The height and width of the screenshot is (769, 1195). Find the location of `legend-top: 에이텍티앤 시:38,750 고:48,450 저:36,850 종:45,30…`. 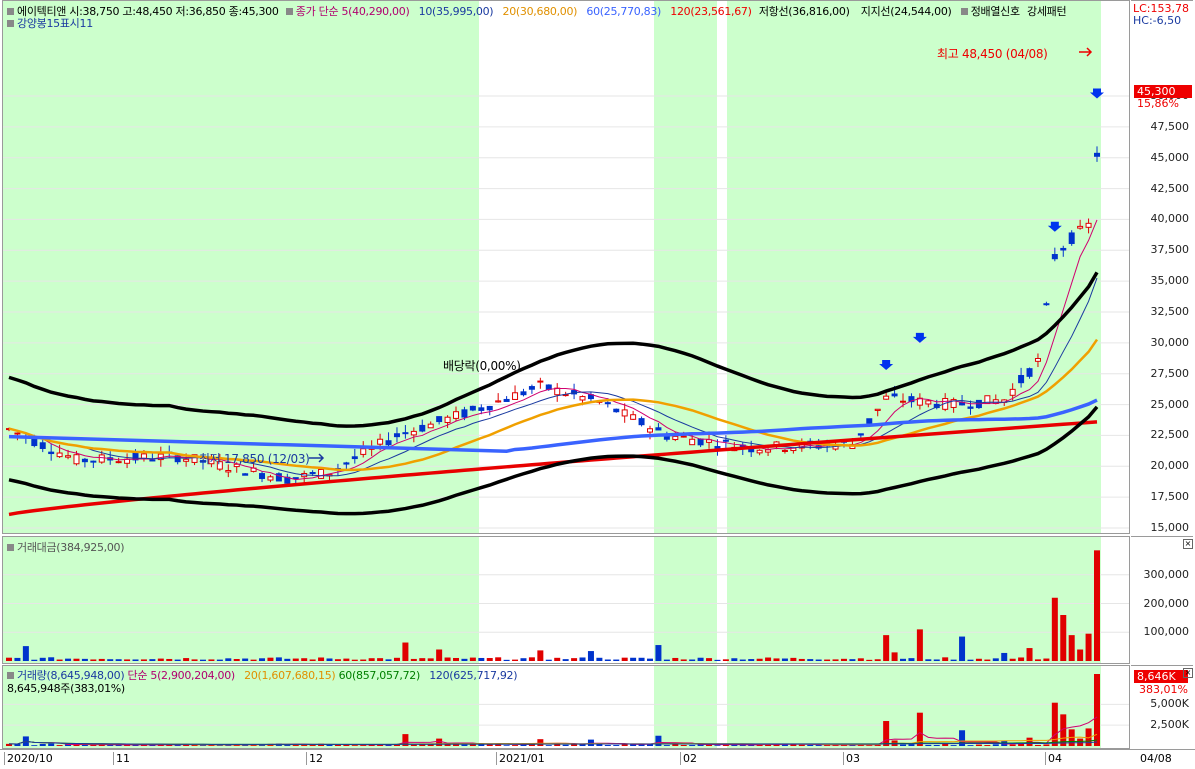

legend-top: 에이텍티앤 시:38,750 고:48,450 저:36,850 종:45,30… is located at coordinates (537, 11).